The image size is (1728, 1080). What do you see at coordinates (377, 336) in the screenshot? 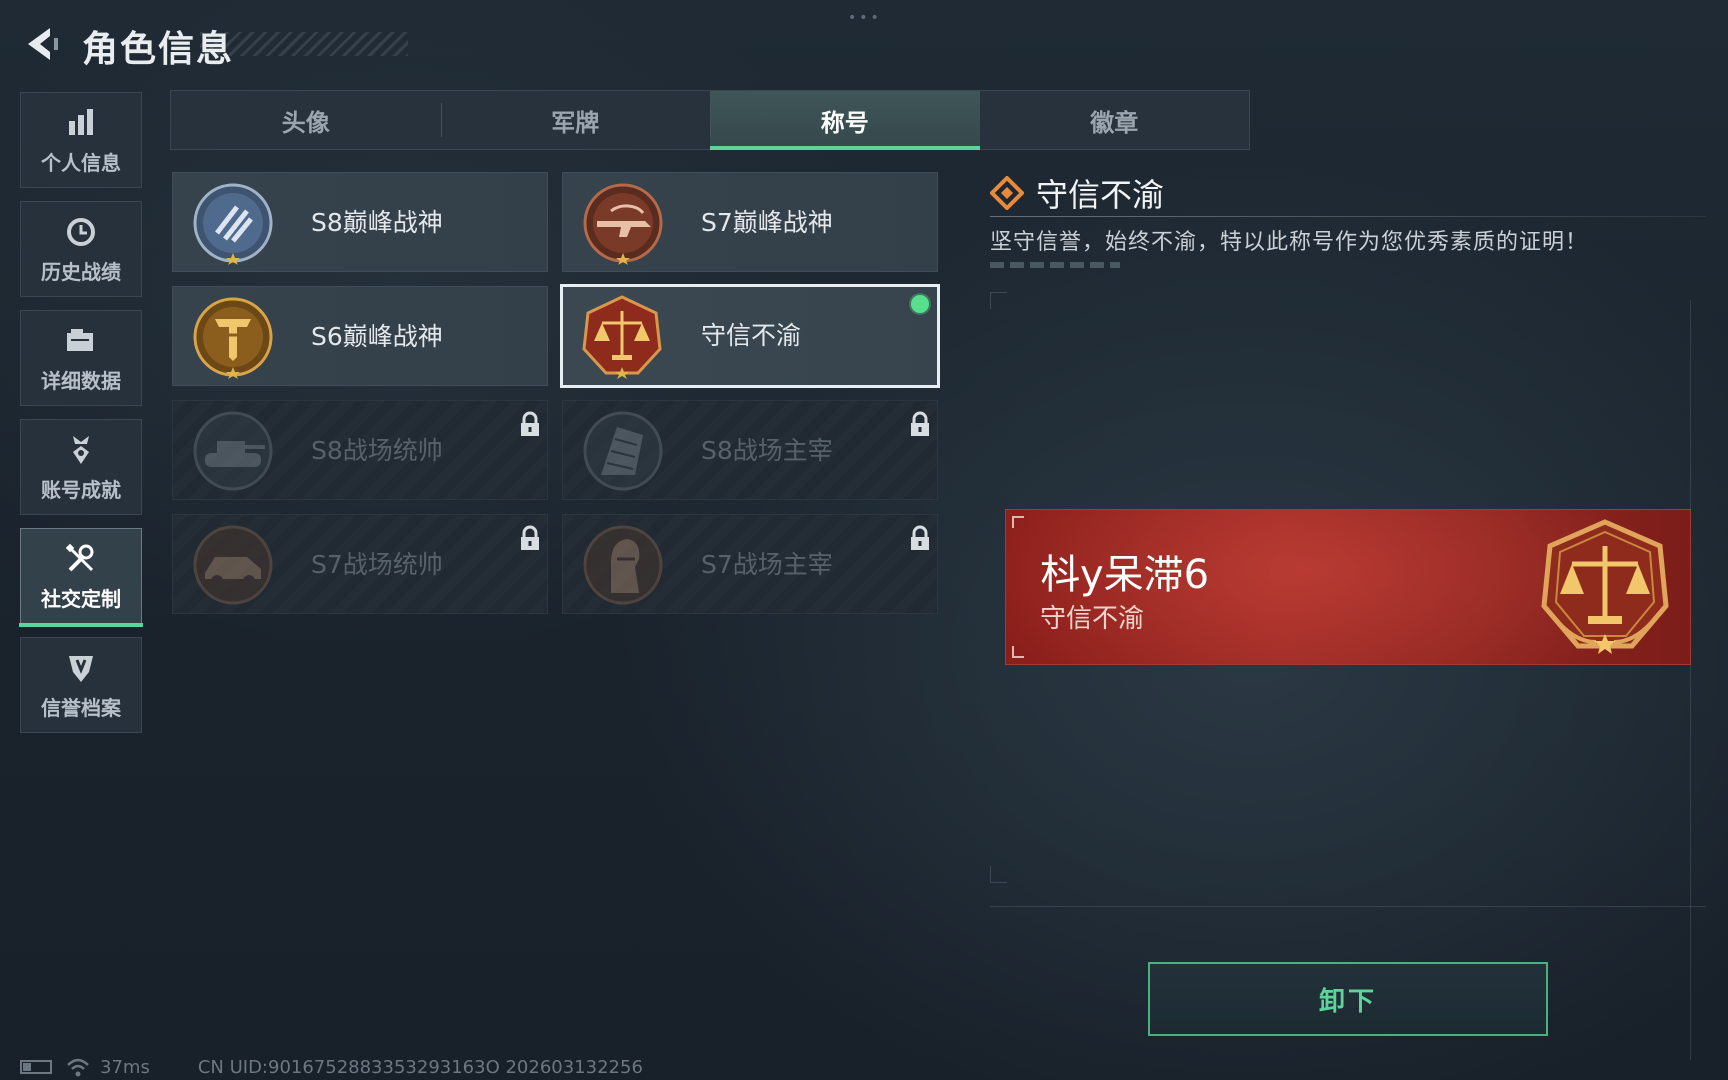
I see `title-name: S6巅峰战神` at bounding box center [377, 336].